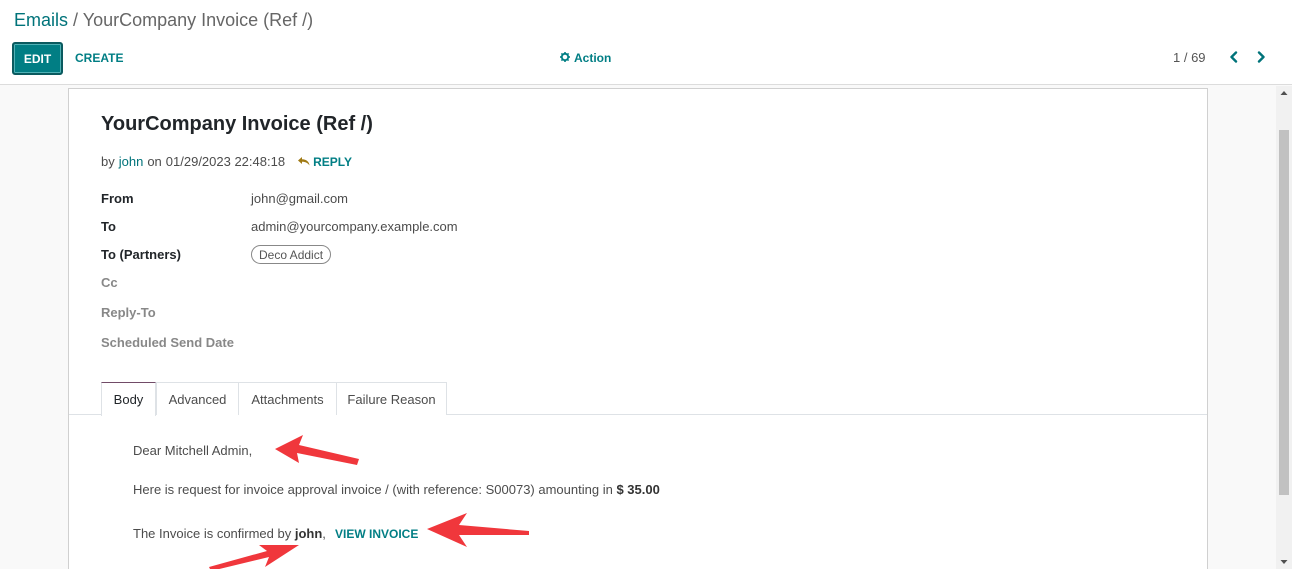  I want to click on email-meta: by john on 01/29/2023 22:48:18 REPLY, so click(226, 161).